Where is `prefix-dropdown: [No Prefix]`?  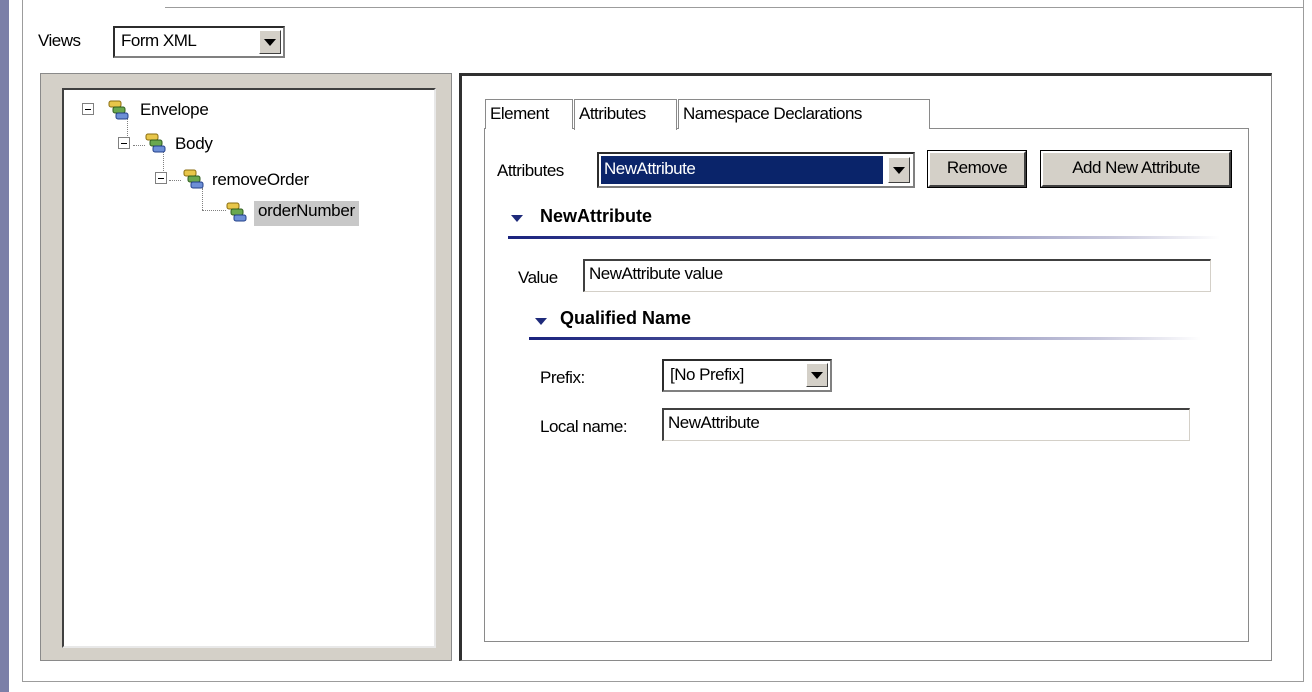
prefix-dropdown: [No Prefix] is located at coordinates (747, 375).